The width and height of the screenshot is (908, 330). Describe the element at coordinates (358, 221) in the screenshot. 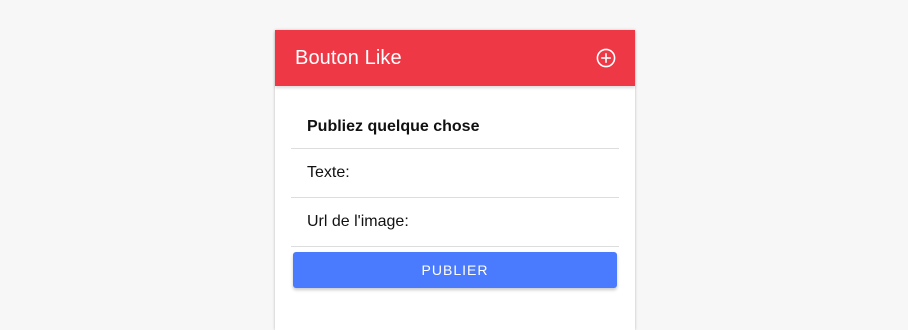

I see `image-url-label: Url de l'image:` at that location.